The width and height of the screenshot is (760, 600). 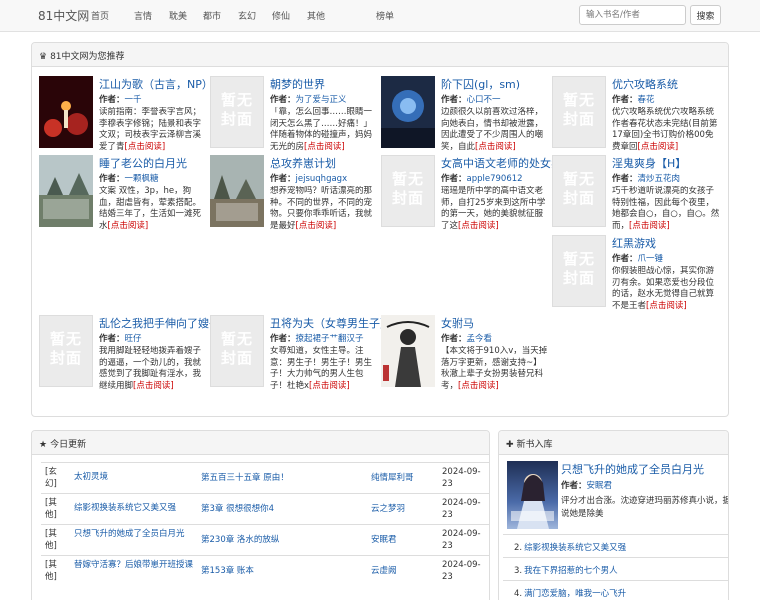 I want to click on crown-icon: ♛, so click(x=43, y=57).